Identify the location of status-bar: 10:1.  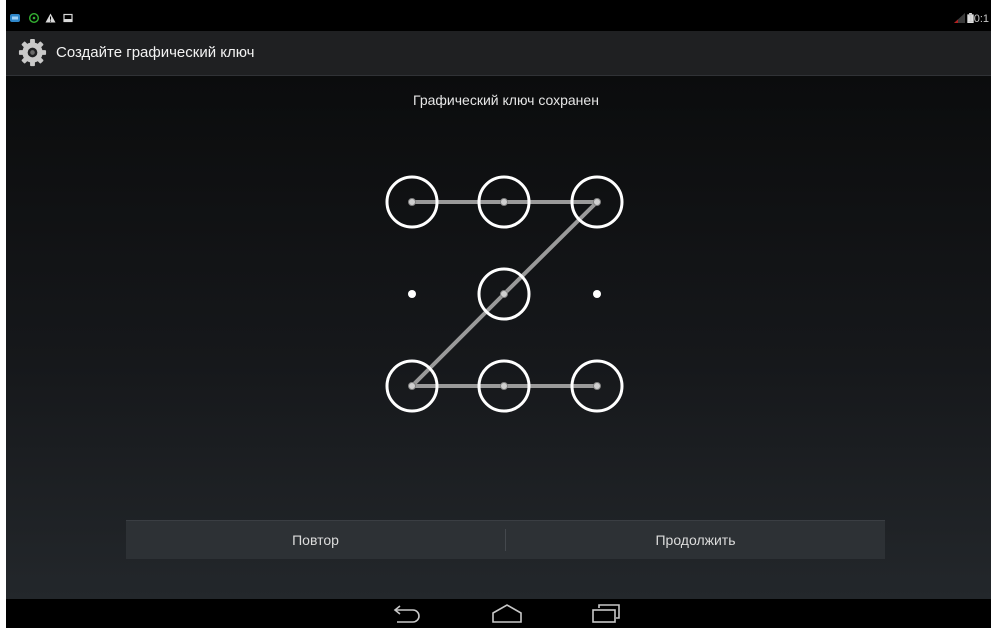
(498, 15).